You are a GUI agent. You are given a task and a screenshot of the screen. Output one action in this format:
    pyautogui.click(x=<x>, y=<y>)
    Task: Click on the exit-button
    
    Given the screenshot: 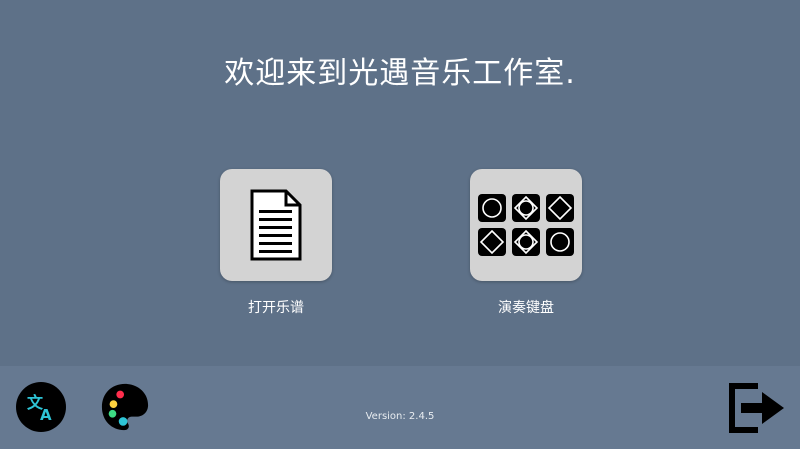 What is the action you would take?
    pyautogui.click(x=757, y=408)
    